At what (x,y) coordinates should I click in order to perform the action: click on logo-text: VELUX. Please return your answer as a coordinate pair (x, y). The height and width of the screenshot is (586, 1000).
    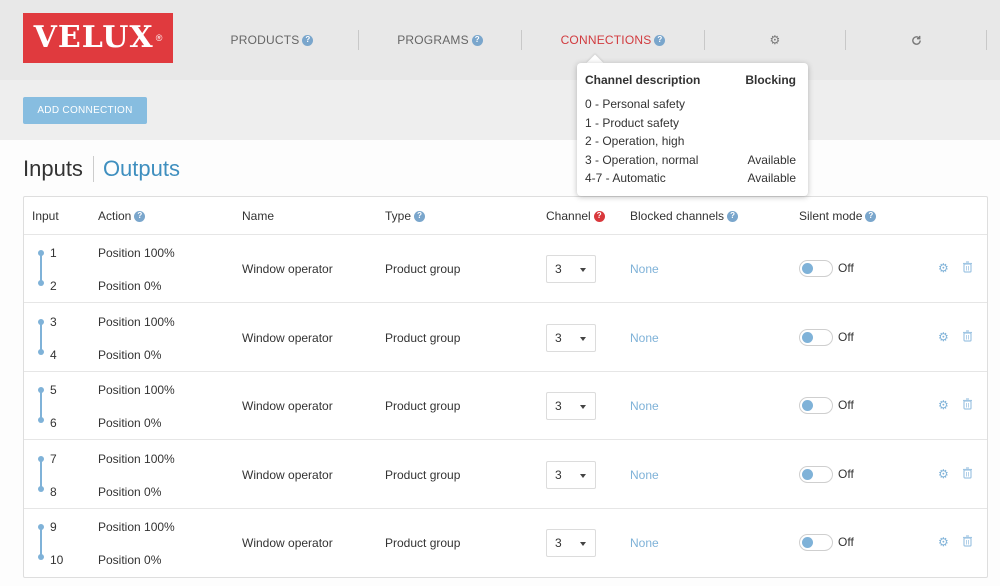
    Looking at the image, I should click on (93, 37).